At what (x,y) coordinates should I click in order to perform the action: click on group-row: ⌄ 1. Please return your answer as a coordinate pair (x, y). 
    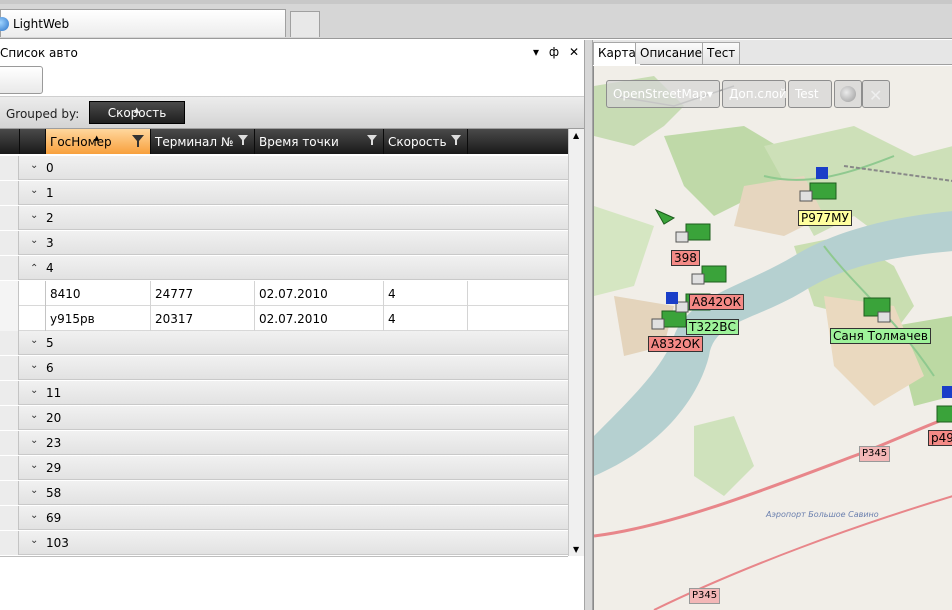
    Looking at the image, I should click on (284, 193).